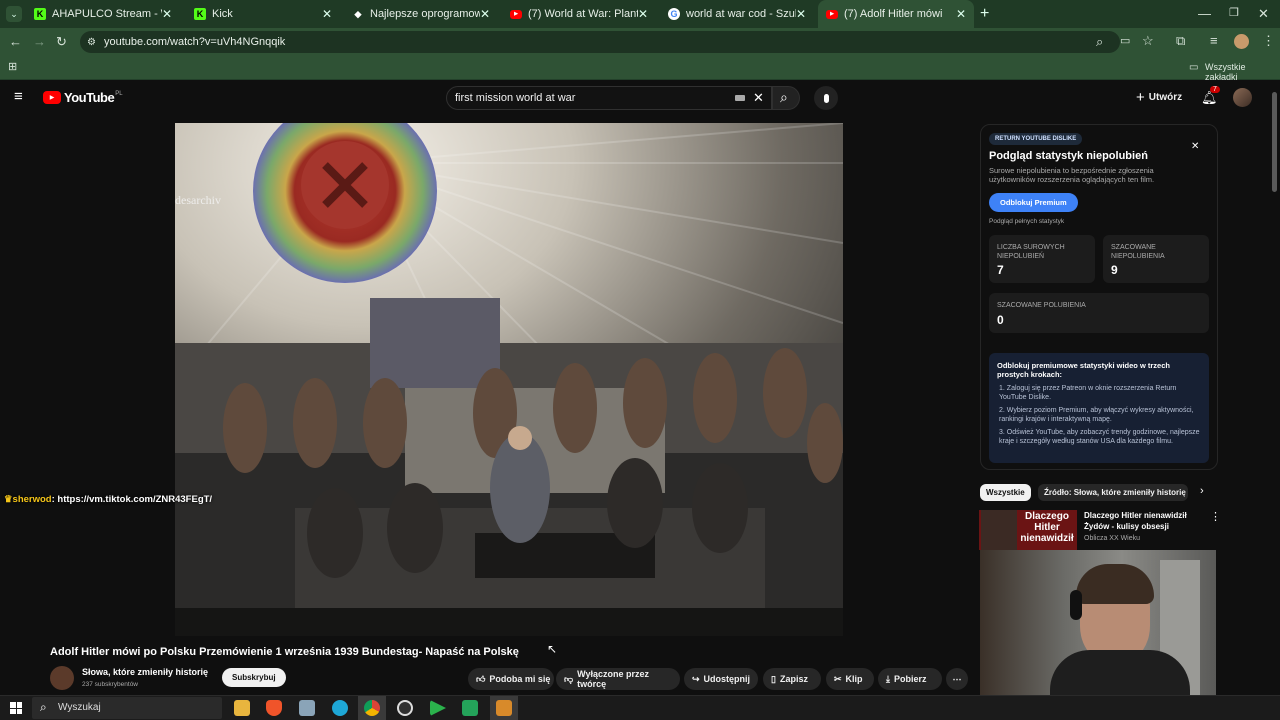 The image size is (1280, 720). I want to click on menu-kebab-icon: ⋮, so click(1268, 40).